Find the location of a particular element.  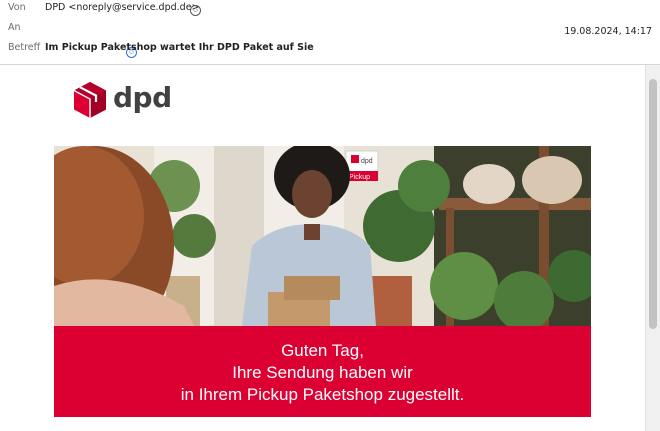

banner-line-1: Guten Tag, is located at coordinates (322, 350).